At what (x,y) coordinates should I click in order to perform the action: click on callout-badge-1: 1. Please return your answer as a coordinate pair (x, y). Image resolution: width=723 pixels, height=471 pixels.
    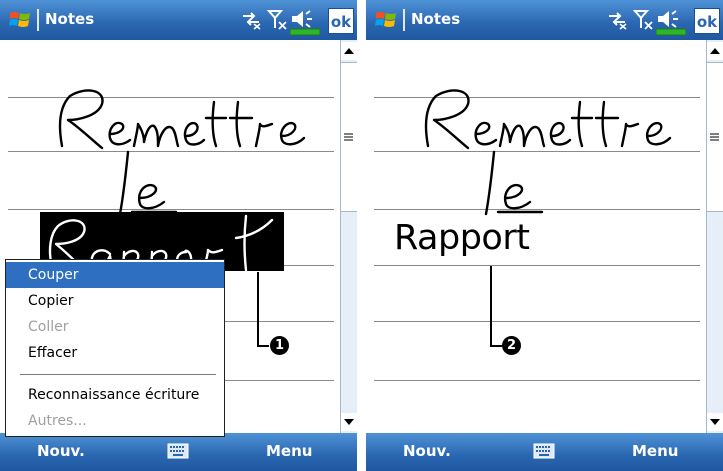
    Looking at the image, I should click on (279, 345).